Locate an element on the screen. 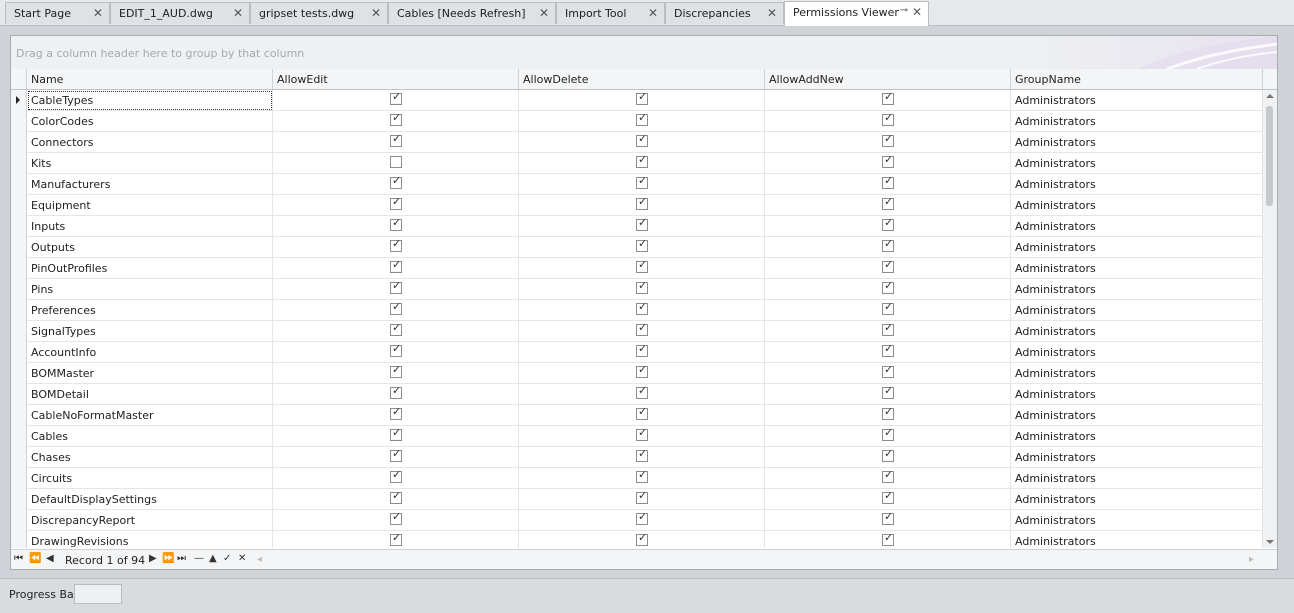 Image resolution: width=1294 pixels, height=613 pixels. tab-gripset-tests: gripset tests.dwg ✕ is located at coordinates (319, 13).